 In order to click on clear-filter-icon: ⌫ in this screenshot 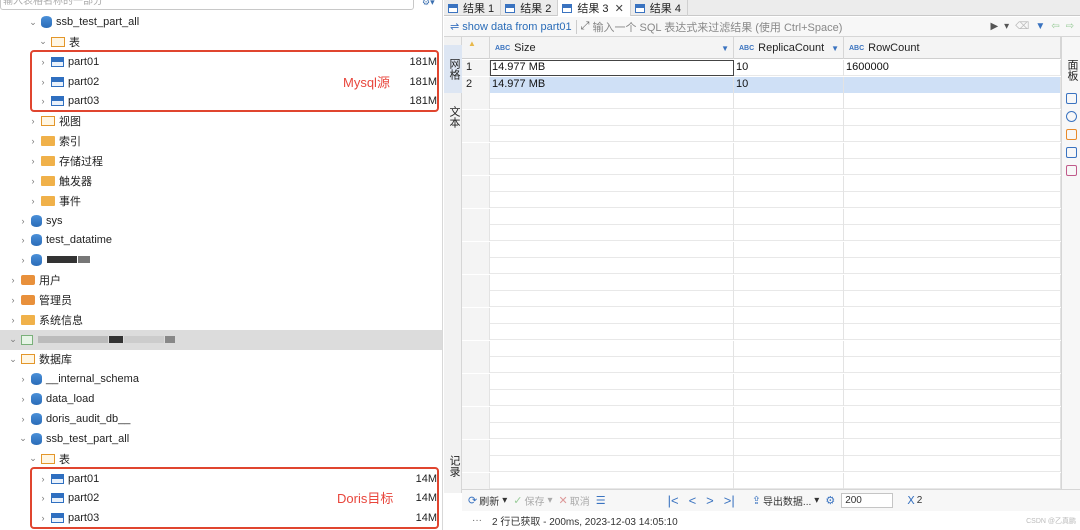, I will do `click(1022, 26)`.